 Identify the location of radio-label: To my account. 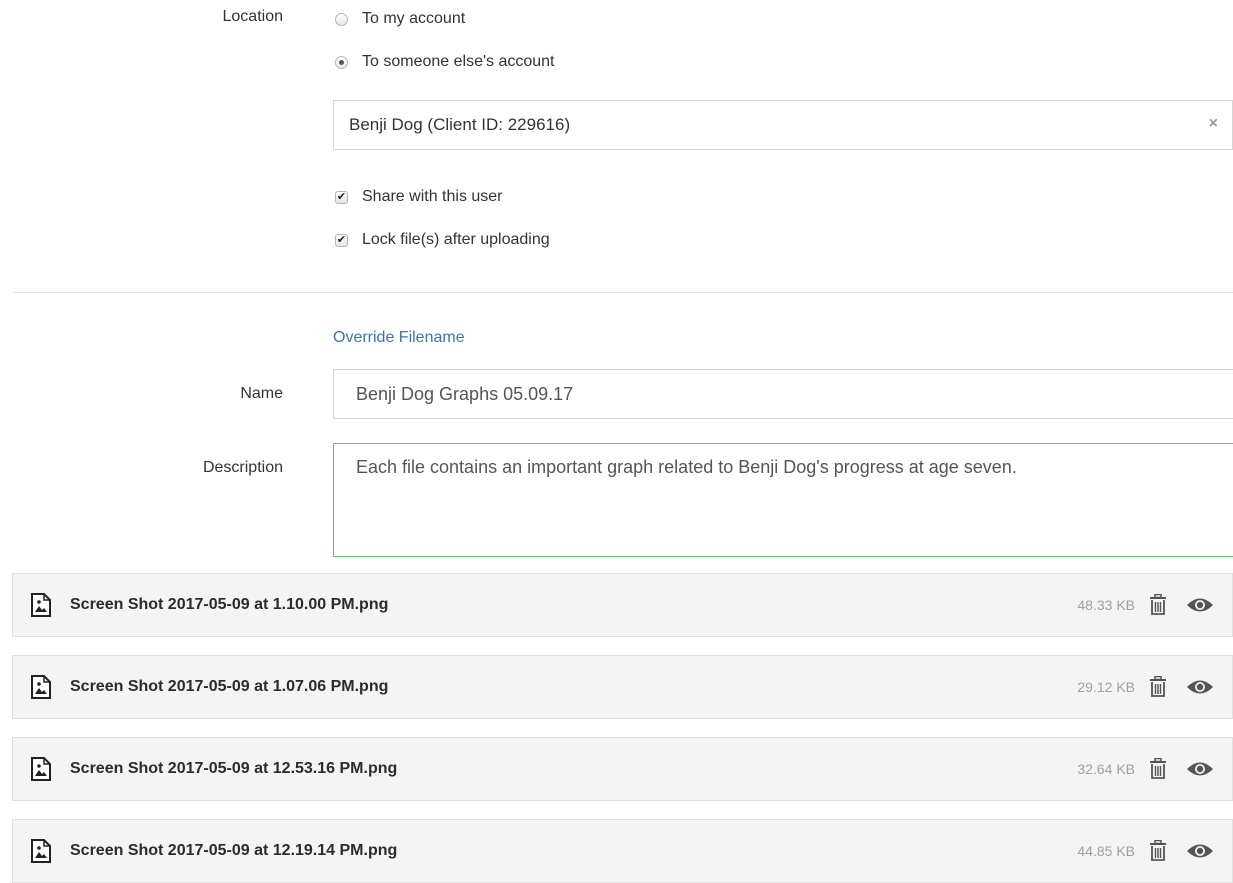
(414, 18).